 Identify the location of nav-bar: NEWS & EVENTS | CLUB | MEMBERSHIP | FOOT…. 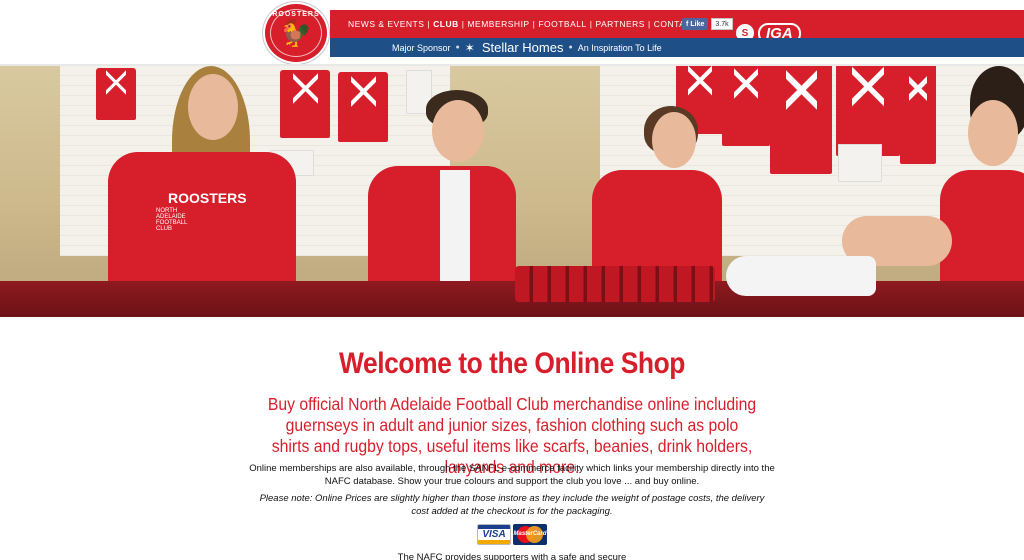
(677, 27).